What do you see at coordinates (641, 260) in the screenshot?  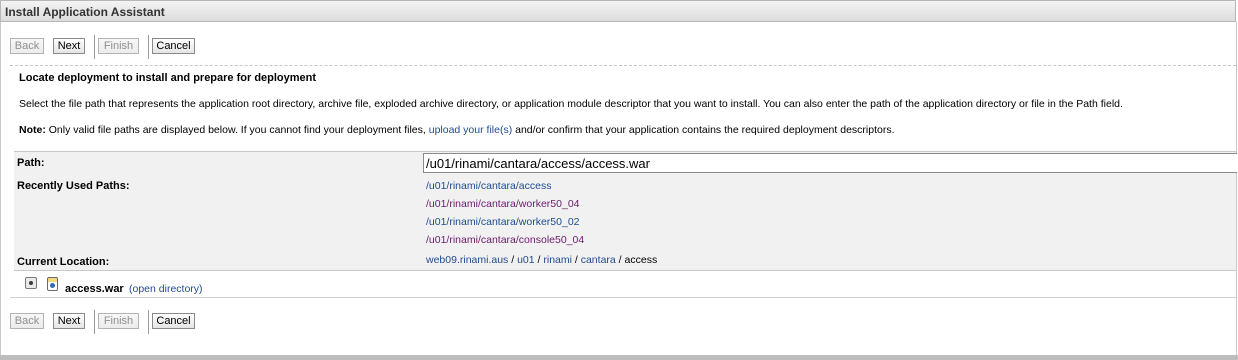 I see `breadcrumb-current: access` at bounding box center [641, 260].